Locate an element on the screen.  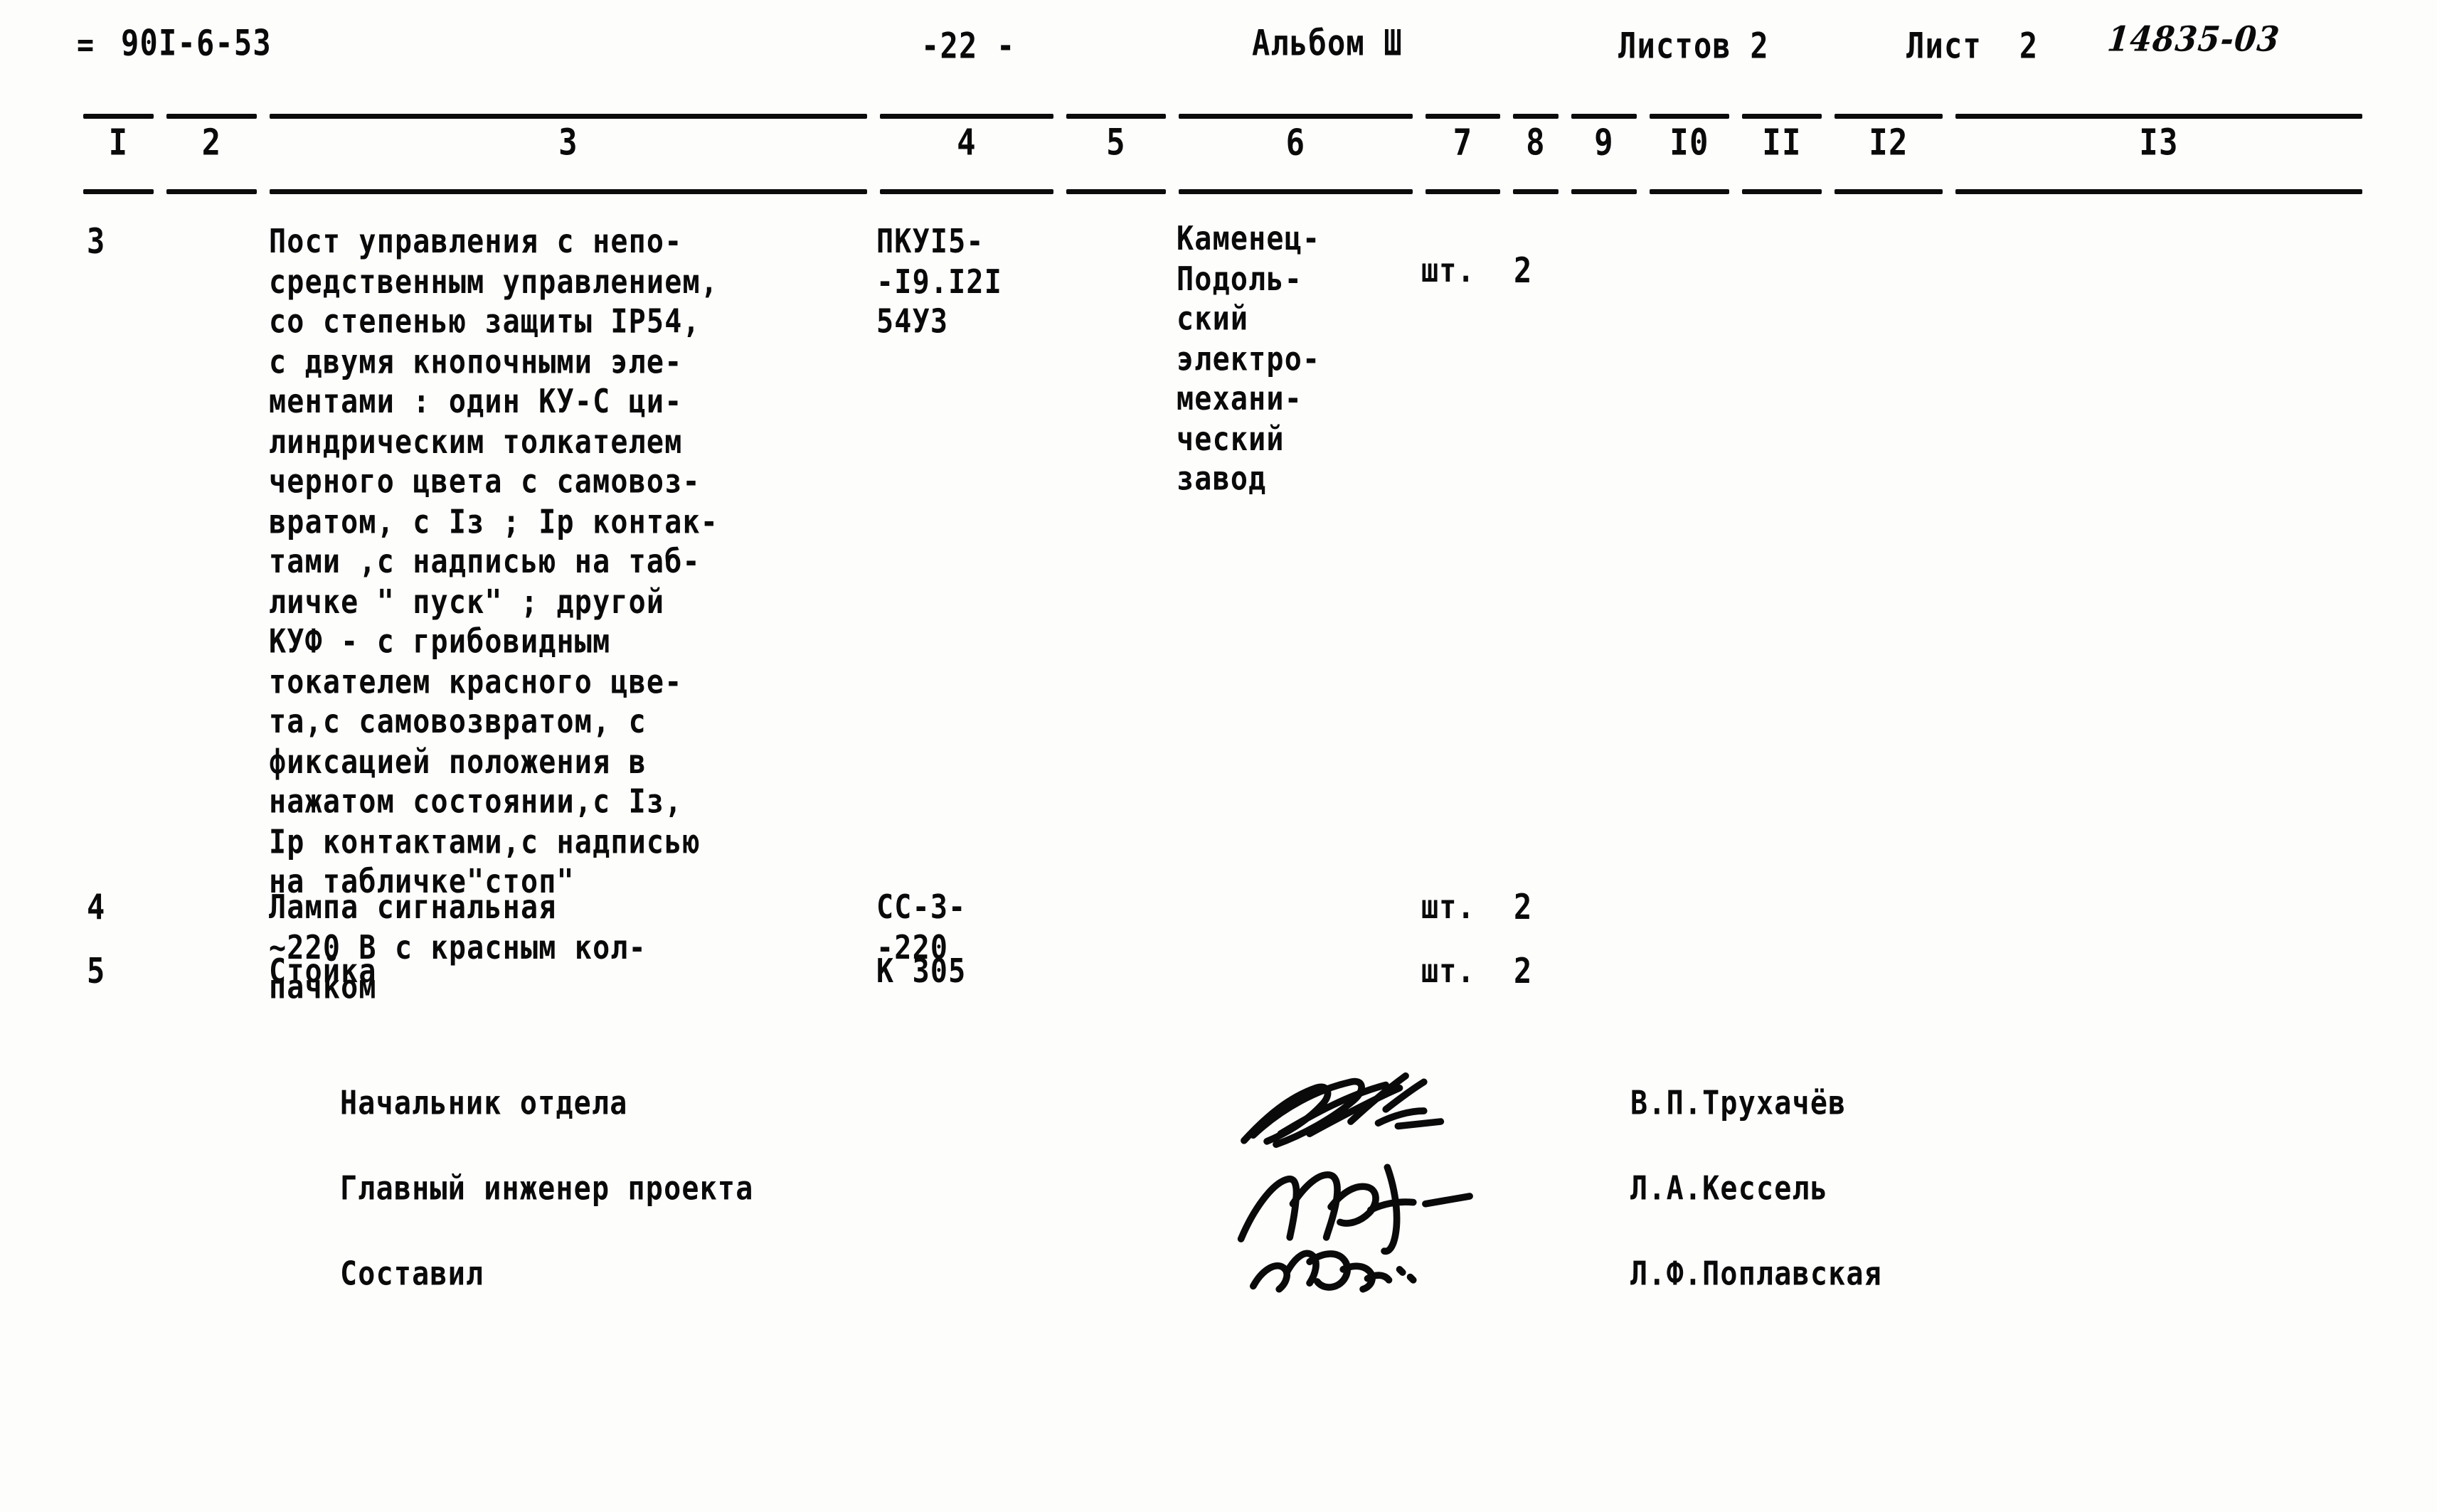
row-5-position: 5 is located at coordinates (96, 971).